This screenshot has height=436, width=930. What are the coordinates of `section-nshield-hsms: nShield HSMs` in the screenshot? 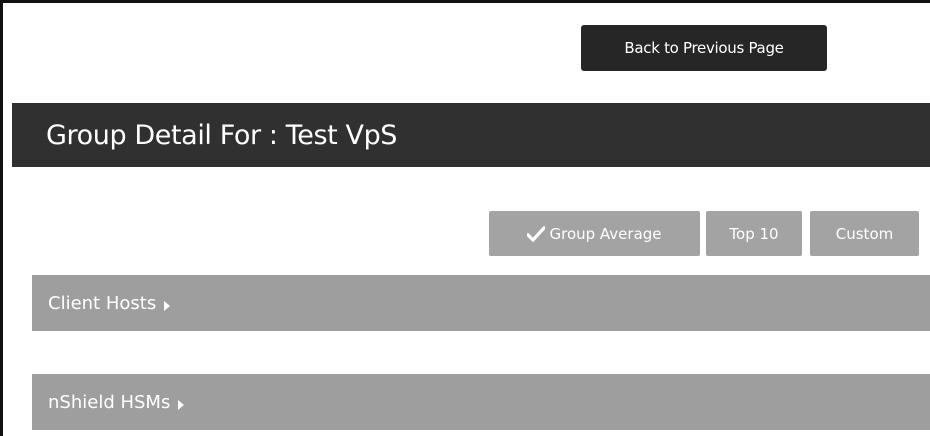 It's located at (481, 402).